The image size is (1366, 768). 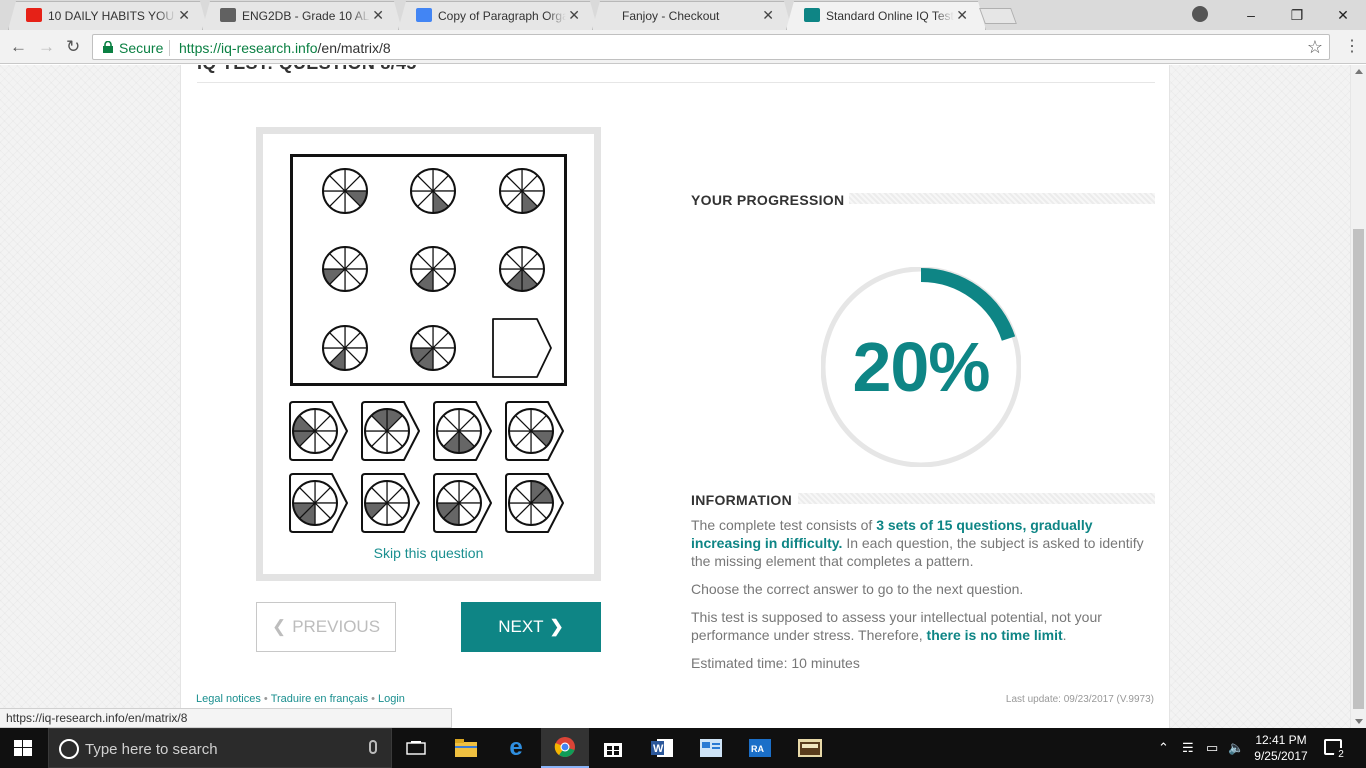 I want to click on skip-question-link: Skip this question, so click(x=428, y=553).